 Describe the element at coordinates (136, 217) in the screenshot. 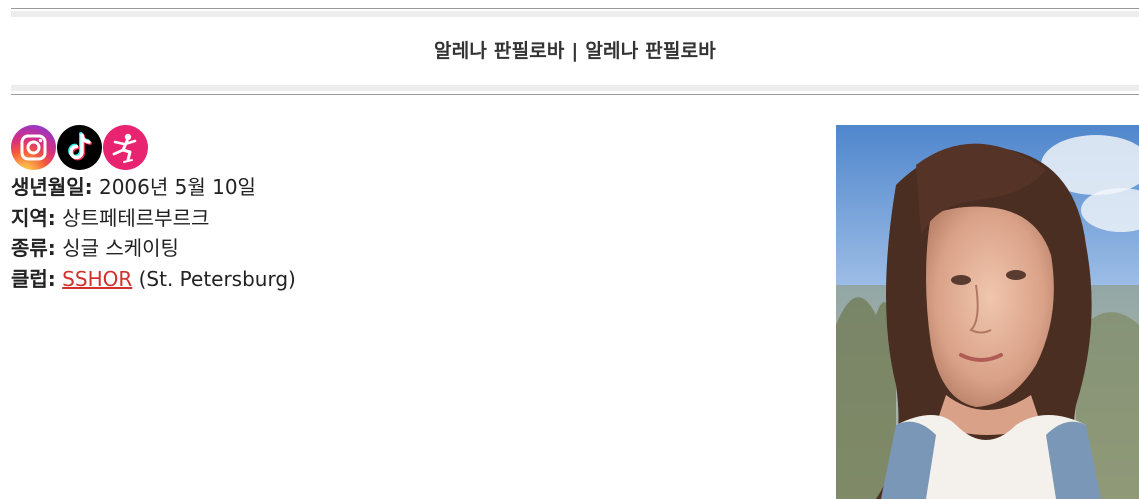

I see `region-value: 상트페테르부르크` at that location.